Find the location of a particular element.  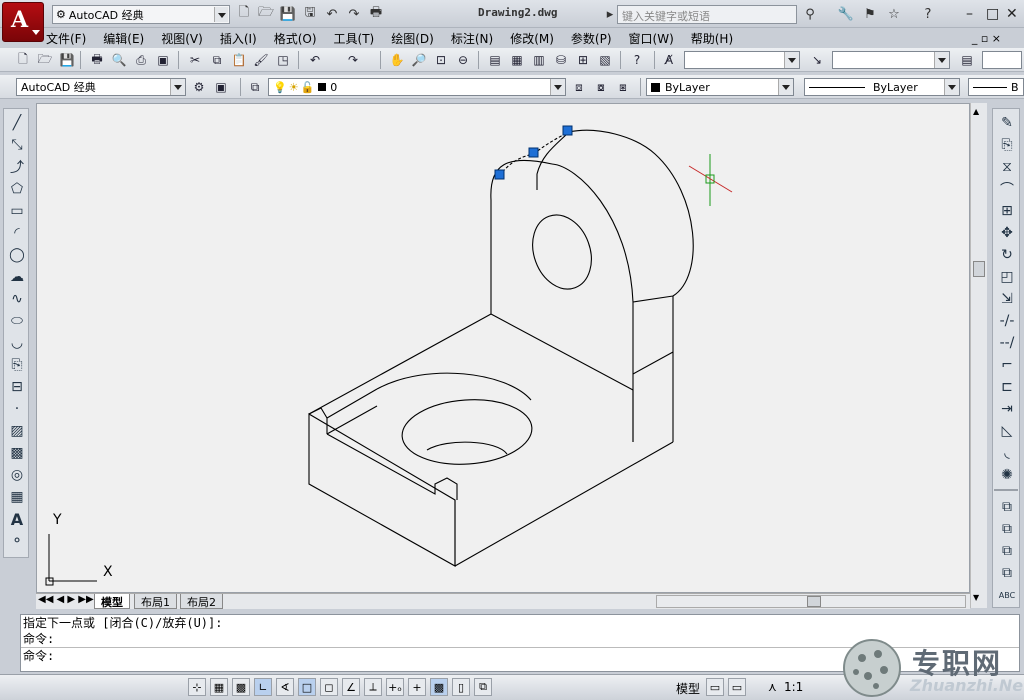

transparency-icon: ▩ is located at coordinates (439, 687).